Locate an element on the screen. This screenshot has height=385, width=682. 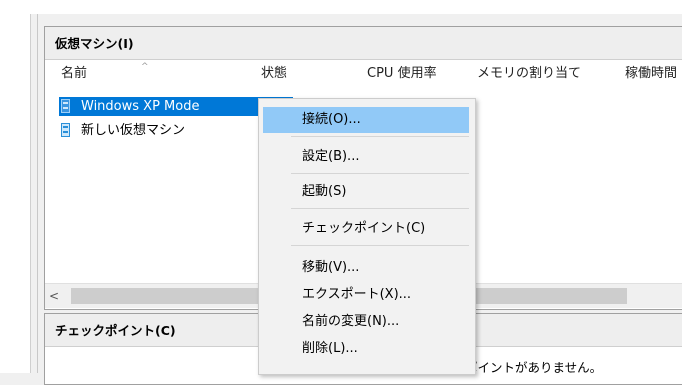
column-header-state: 状態 is located at coordinates (311, 73).